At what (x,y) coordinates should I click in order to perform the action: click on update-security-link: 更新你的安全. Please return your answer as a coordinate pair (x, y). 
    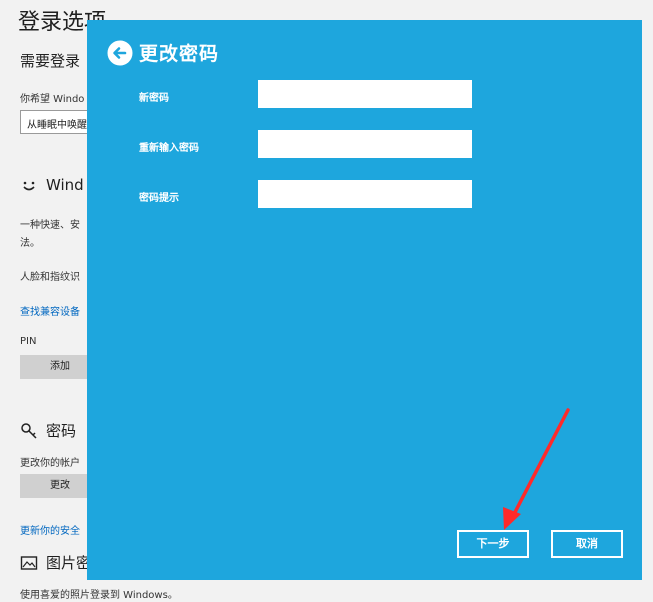
    Looking at the image, I should click on (50, 529).